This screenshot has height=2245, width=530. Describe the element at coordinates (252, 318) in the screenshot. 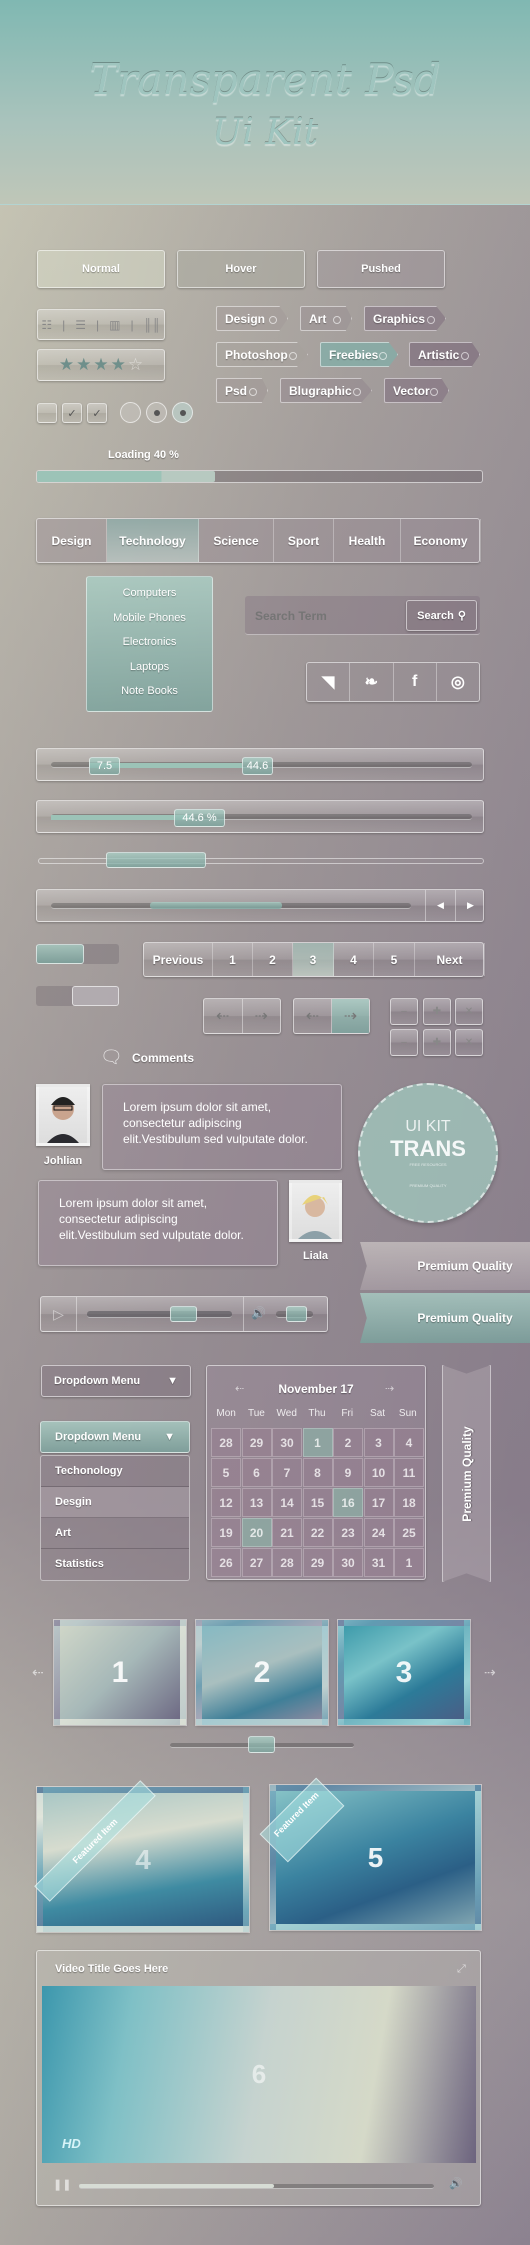

I see `tag: Design` at that location.